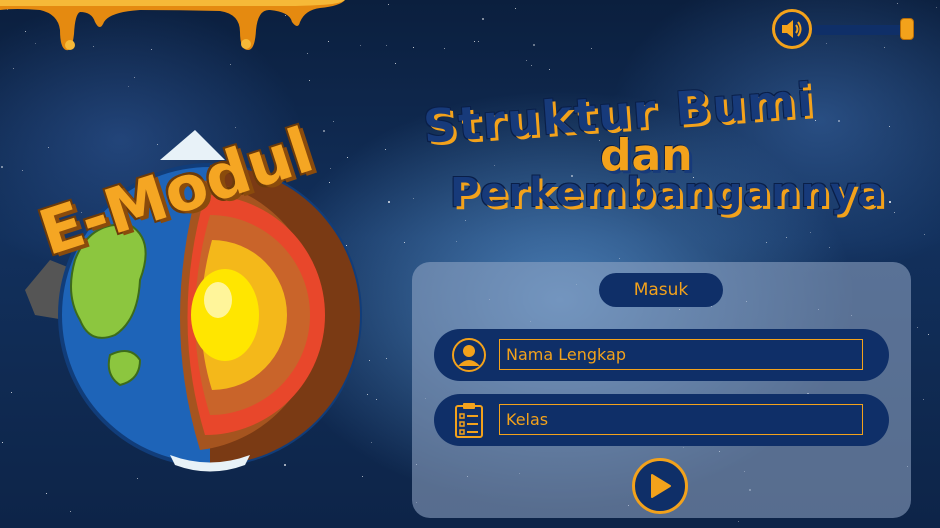  What do you see at coordinates (907, 29) in the screenshot?
I see `volume-slider-handle` at bounding box center [907, 29].